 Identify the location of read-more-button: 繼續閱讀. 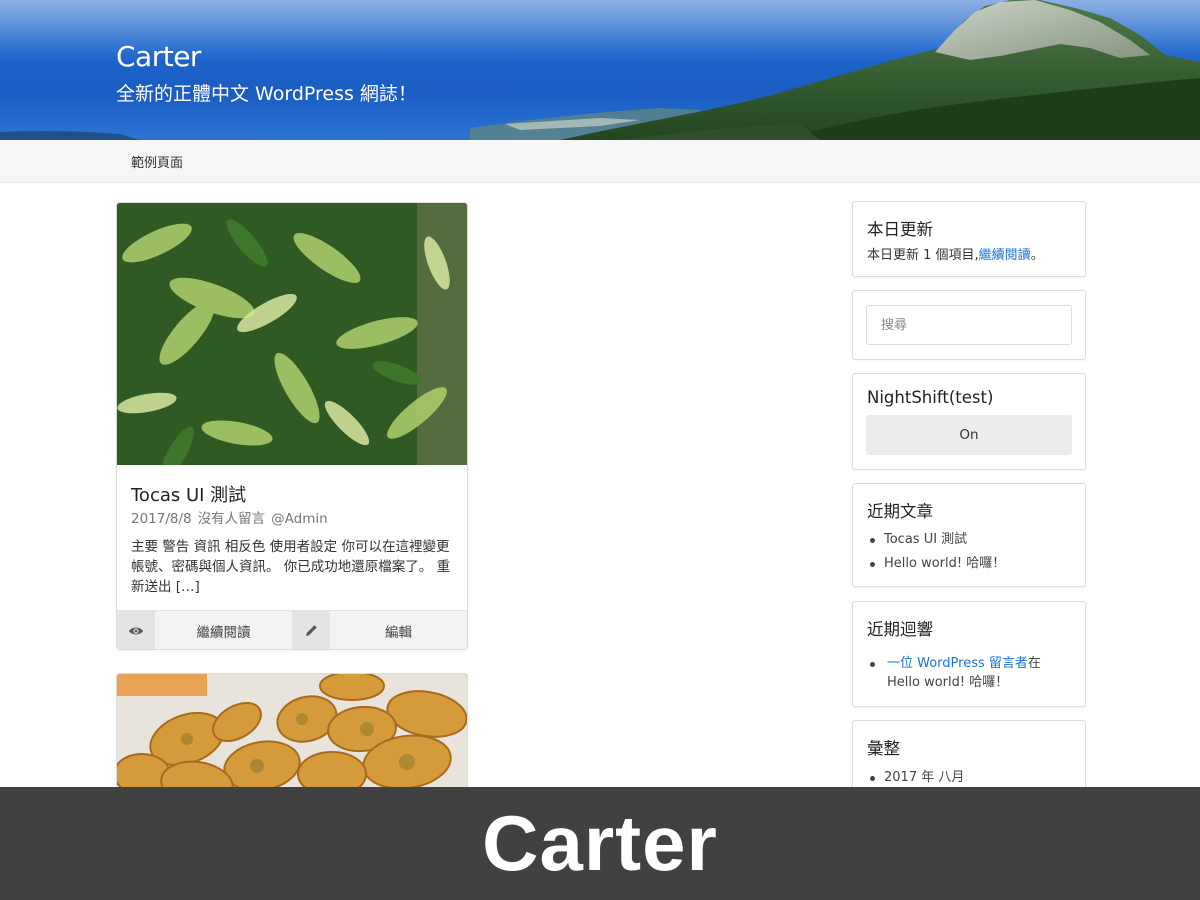
(223, 630).